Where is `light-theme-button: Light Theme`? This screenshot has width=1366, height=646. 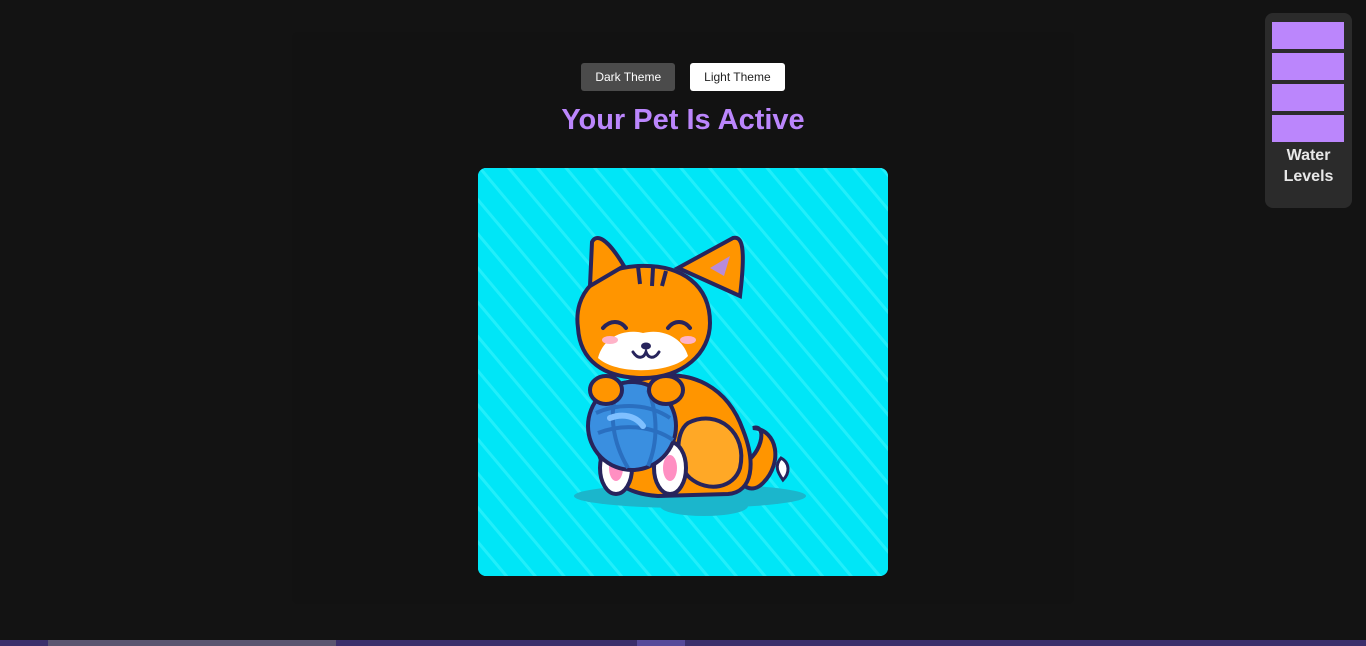 light-theme-button: Light Theme is located at coordinates (737, 77).